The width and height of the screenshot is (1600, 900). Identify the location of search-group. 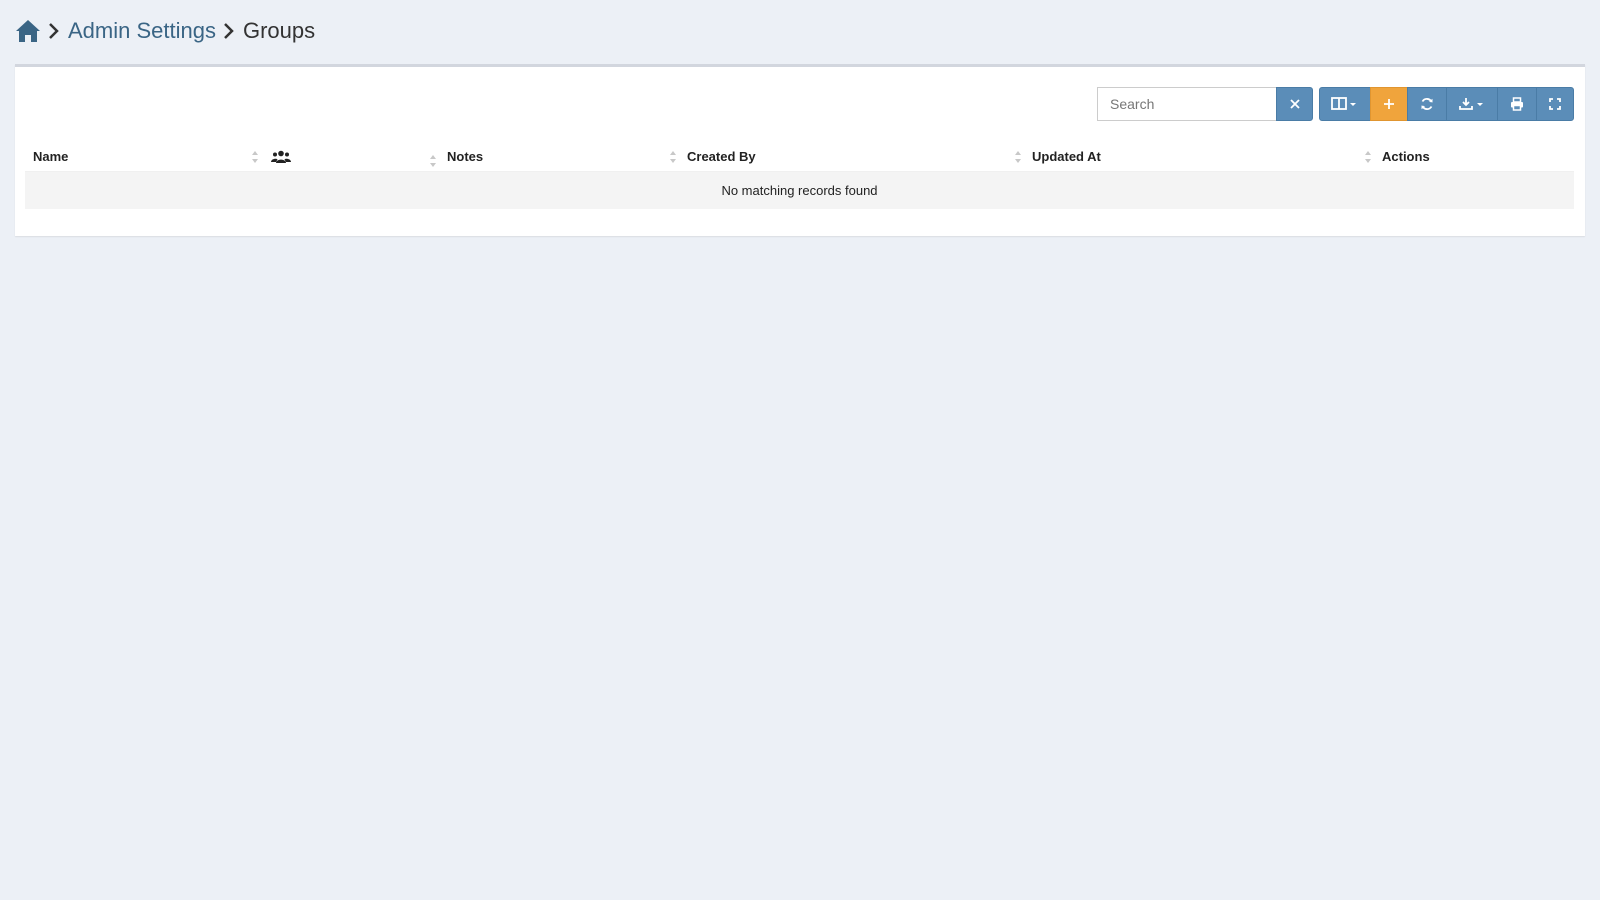
(1205, 104).